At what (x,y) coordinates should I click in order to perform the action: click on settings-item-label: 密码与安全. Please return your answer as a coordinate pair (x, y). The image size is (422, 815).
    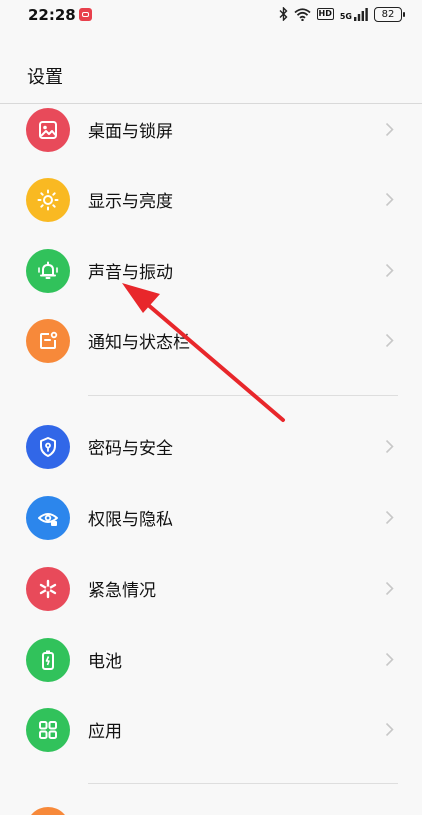
    Looking at the image, I should click on (130, 449).